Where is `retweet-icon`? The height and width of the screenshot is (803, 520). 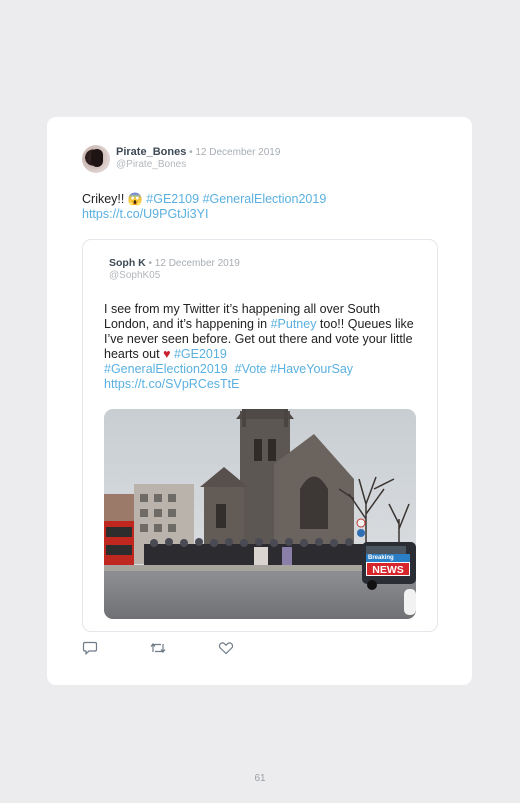 retweet-icon is located at coordinates (158, 648).